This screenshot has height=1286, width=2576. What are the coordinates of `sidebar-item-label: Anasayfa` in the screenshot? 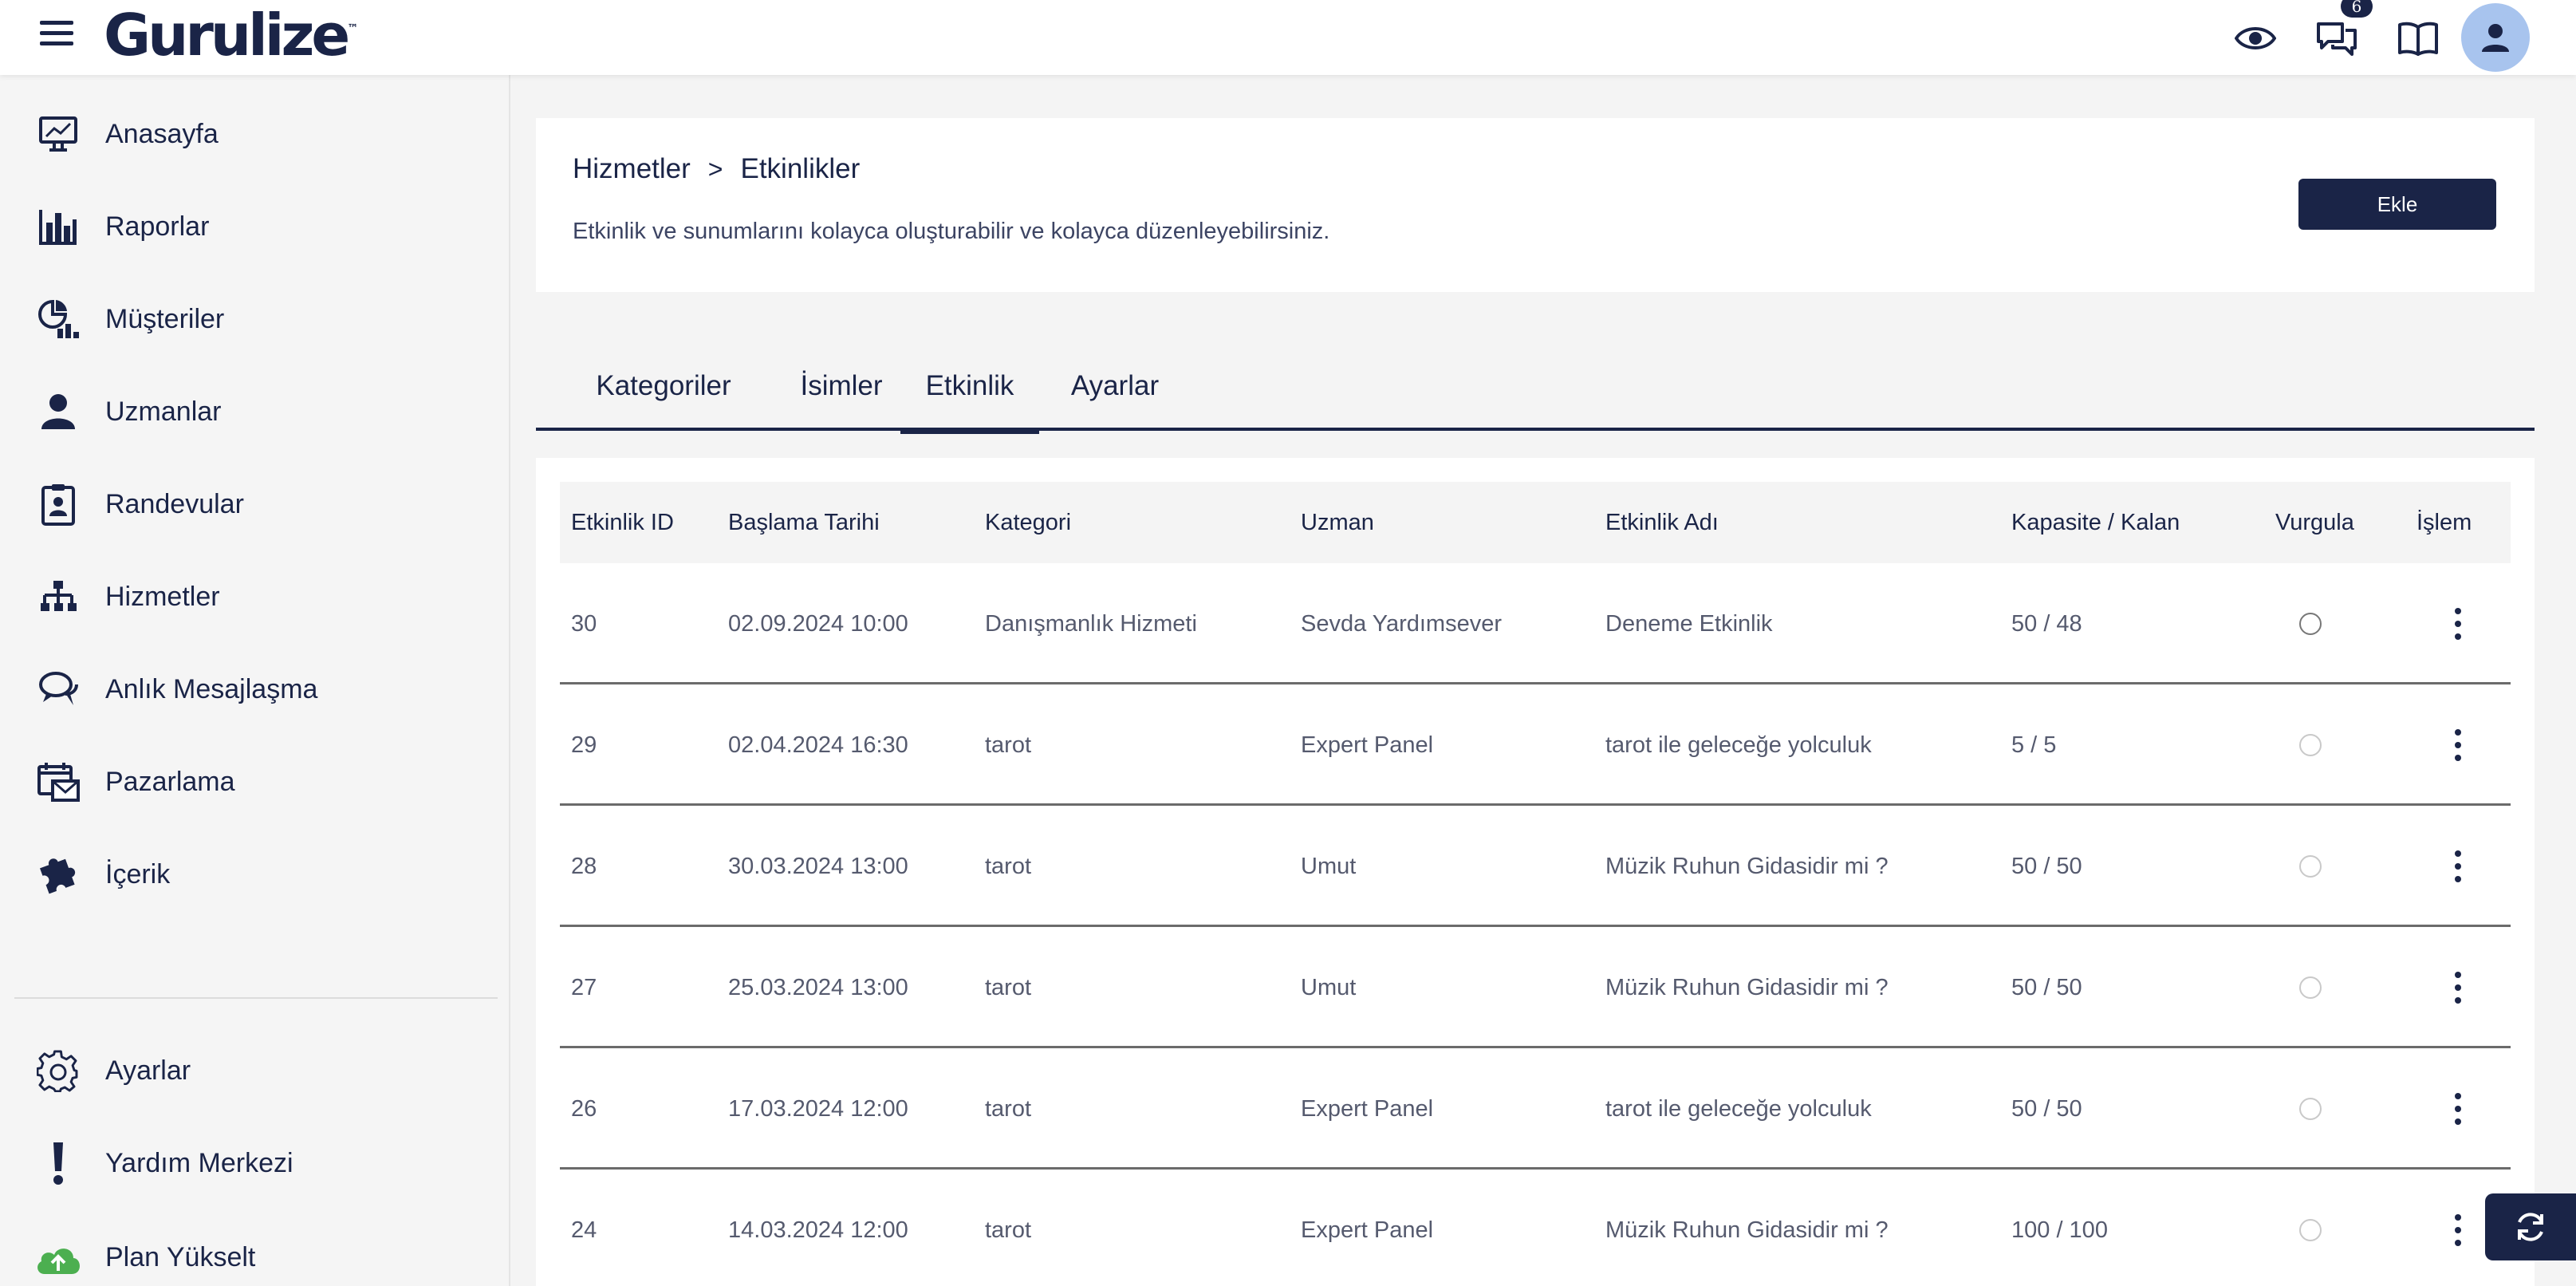 It's located at (162, 133).